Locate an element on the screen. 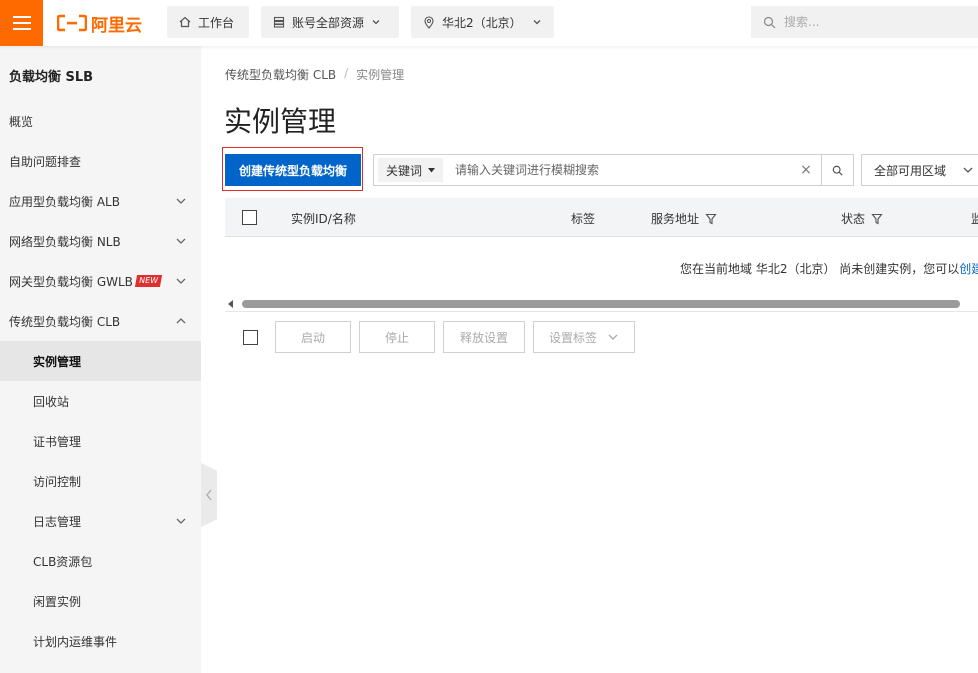 Image resolution: width=978 pixels, height=673 pixels. keyword-select-label: 关键词 is located at coordinates (404, 170).